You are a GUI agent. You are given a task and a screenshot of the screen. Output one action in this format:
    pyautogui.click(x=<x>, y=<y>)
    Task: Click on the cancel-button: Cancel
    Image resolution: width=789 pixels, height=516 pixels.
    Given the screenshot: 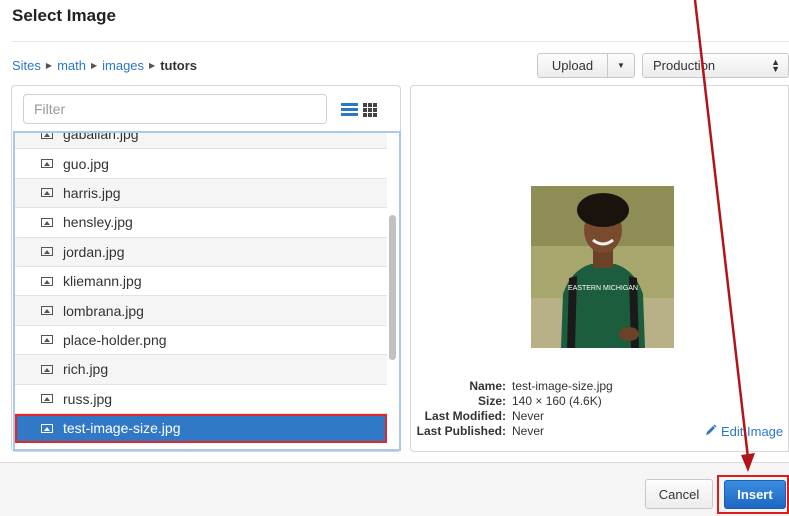 What is the action you would take?
    pyautogui.click(x=679, y=494)
    